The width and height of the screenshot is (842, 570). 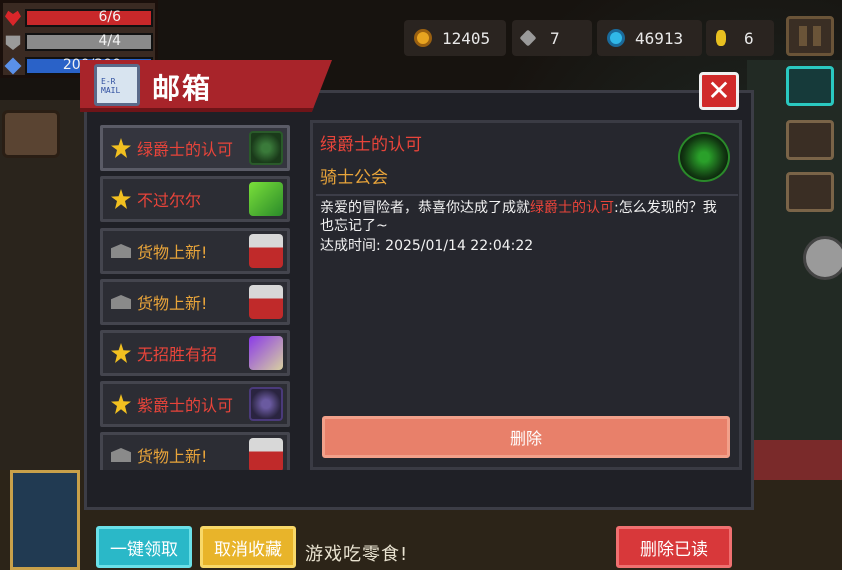 What do you see at coordinates (89, 18) in the screenshot?
I see `hp-bar: 6/6` at bounding box center [89, 18].